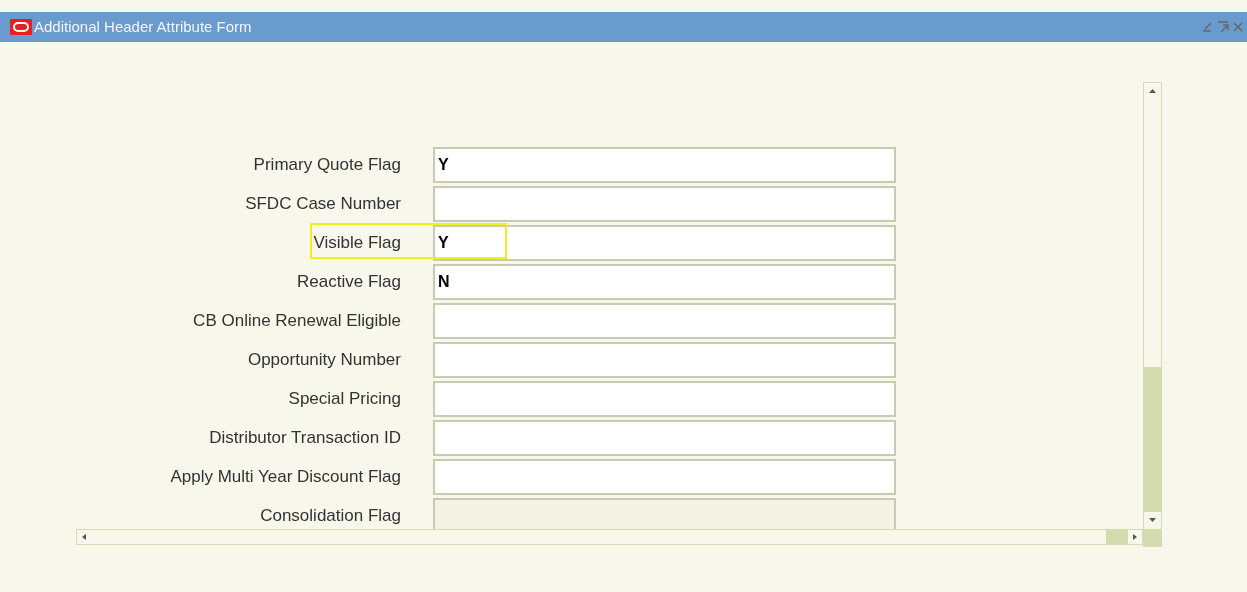 This screenshot has height=592, width=1247. Describe the element at coordinates (21, 27) in the screenshot. I see `app-logo-icon` at that location.